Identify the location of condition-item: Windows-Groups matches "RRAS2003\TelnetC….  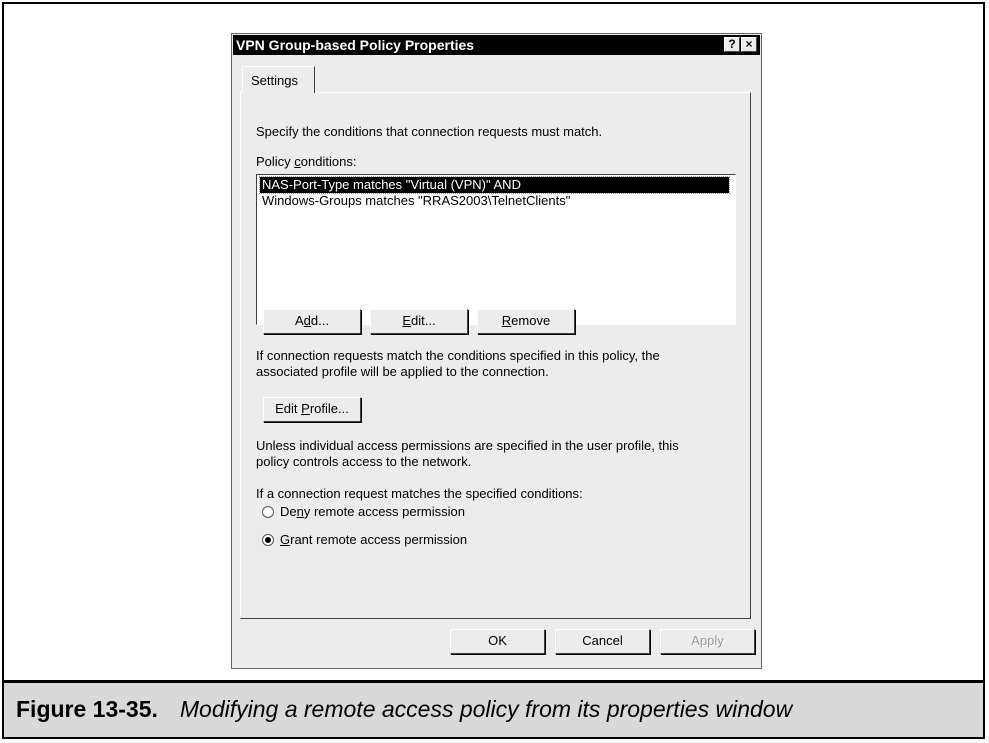
(494, 201).